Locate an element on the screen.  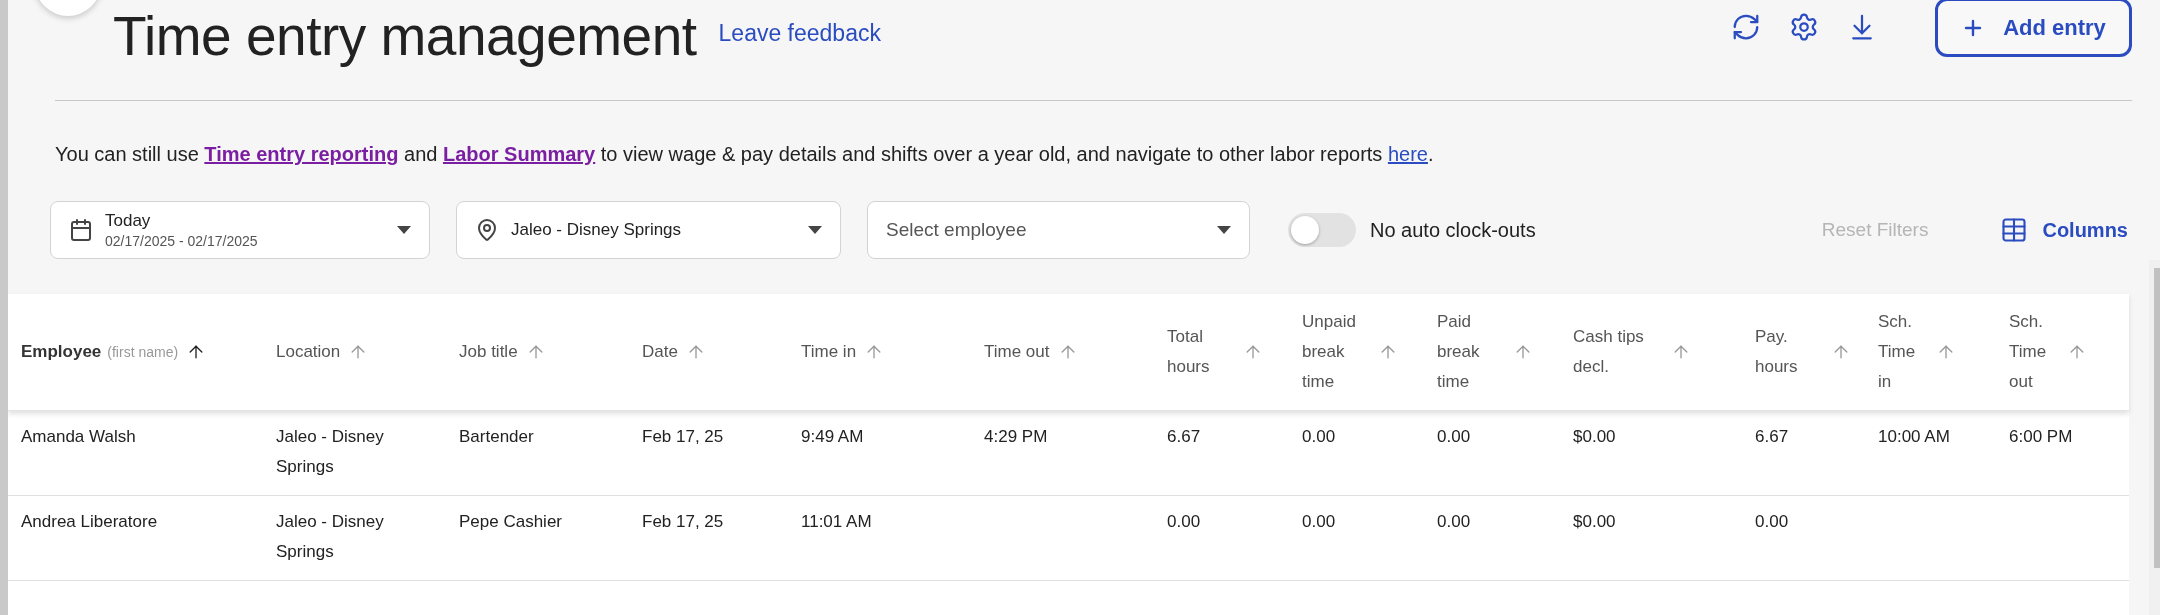
table-icon is located at coordinates (2014, 230).